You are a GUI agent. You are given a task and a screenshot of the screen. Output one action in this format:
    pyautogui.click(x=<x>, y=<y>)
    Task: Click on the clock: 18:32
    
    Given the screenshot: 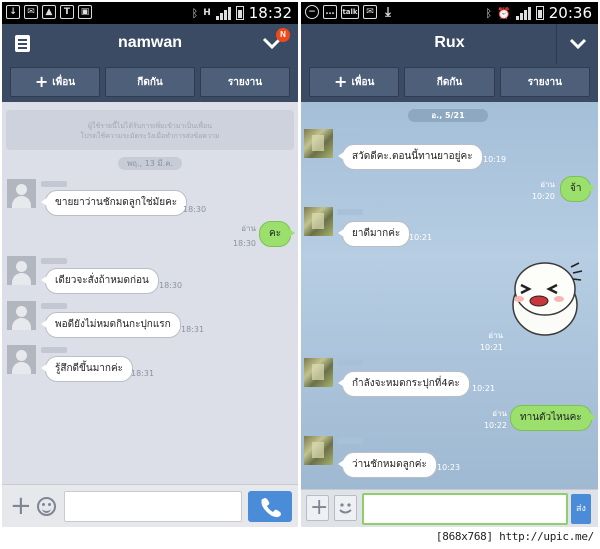 What is the action you would take?
    pyautogui.click(x=270, y=13)
    